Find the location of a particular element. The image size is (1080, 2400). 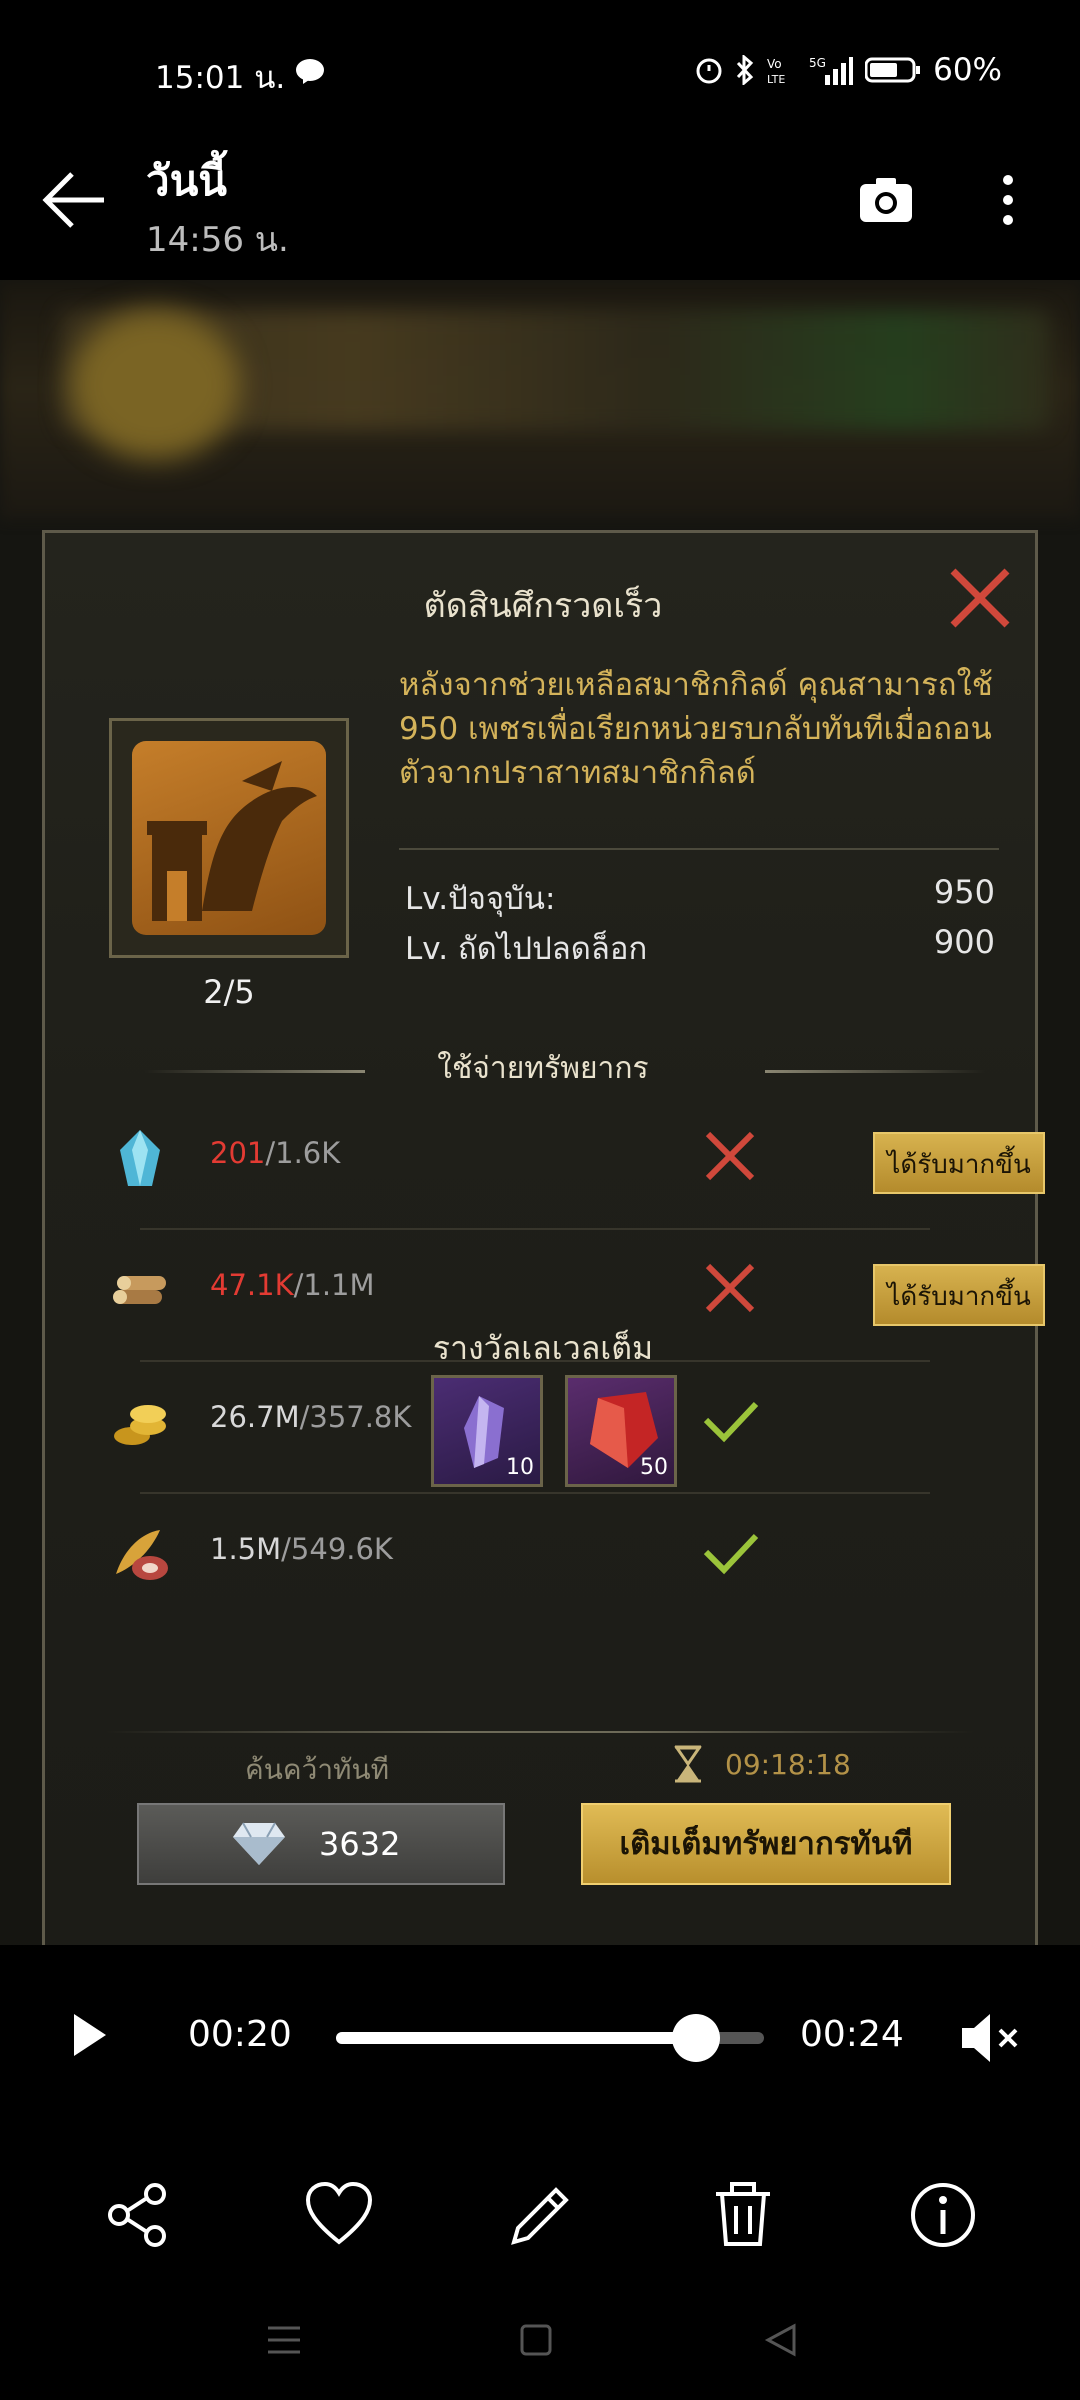

close-button is located at coordinates (980, 598).